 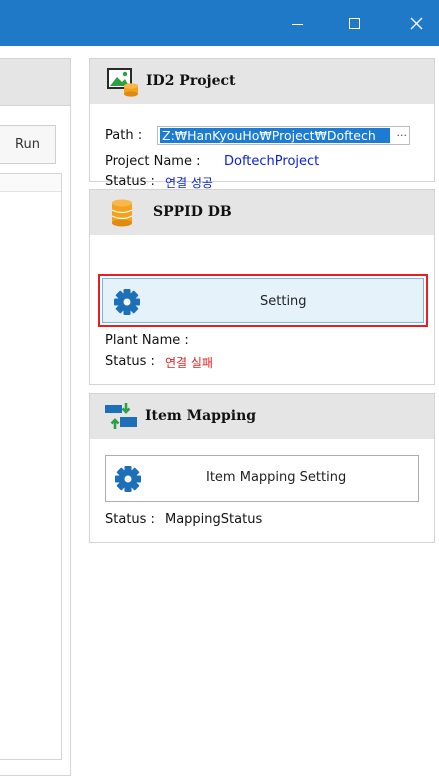 What do you see at coordinates (122, 82) in the screenshot?
I see `image-database-icon` at bounding box center [122, 82].